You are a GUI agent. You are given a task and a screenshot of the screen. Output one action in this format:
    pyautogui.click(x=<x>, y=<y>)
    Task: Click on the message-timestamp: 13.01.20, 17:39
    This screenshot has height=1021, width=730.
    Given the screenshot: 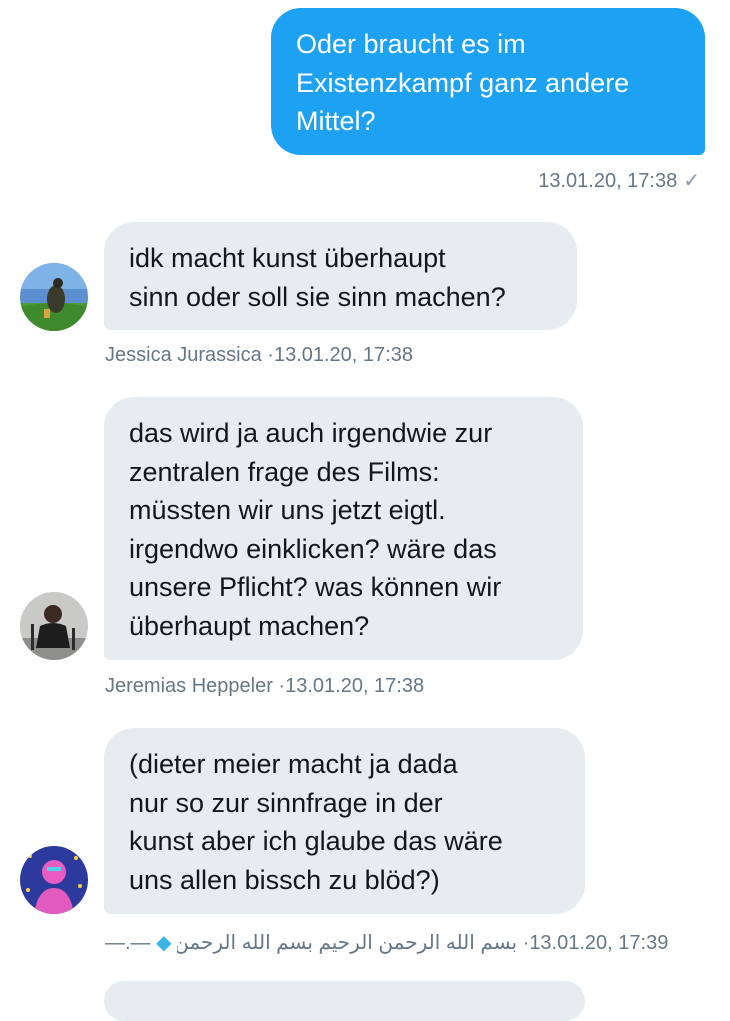 What is the action you would take?
    pyautogui.click(x=599, y=943)
    